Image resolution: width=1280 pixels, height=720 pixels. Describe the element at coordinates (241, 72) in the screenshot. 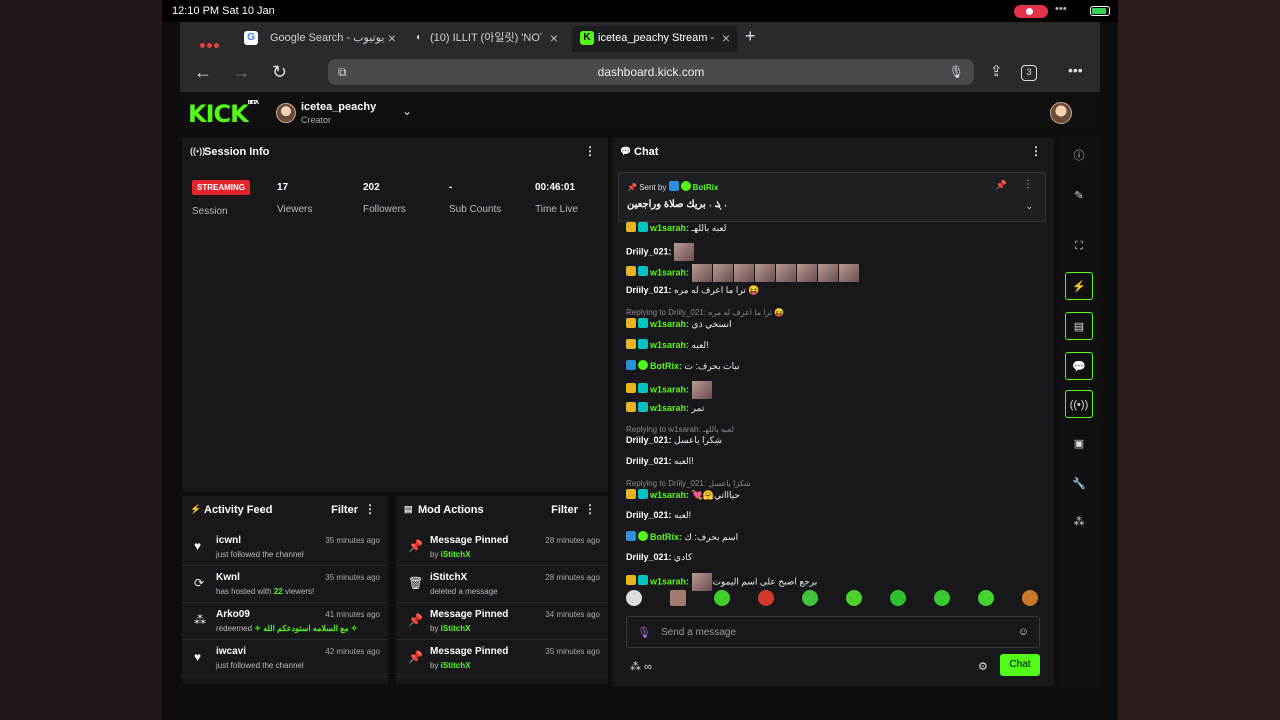

I see `forward-button: →` at that location.